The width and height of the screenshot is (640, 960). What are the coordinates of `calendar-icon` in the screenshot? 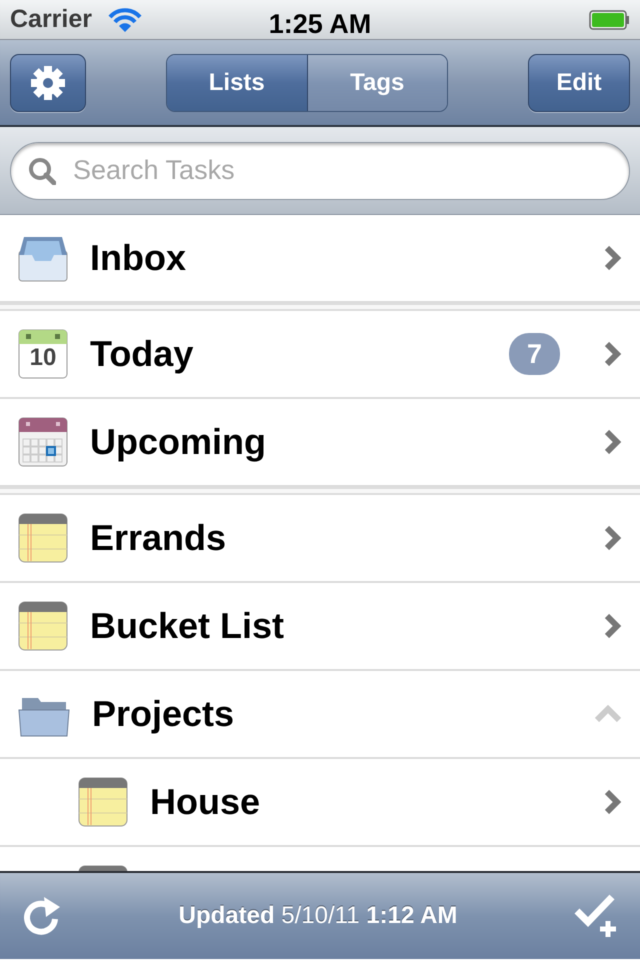 It's located at (43, 442).